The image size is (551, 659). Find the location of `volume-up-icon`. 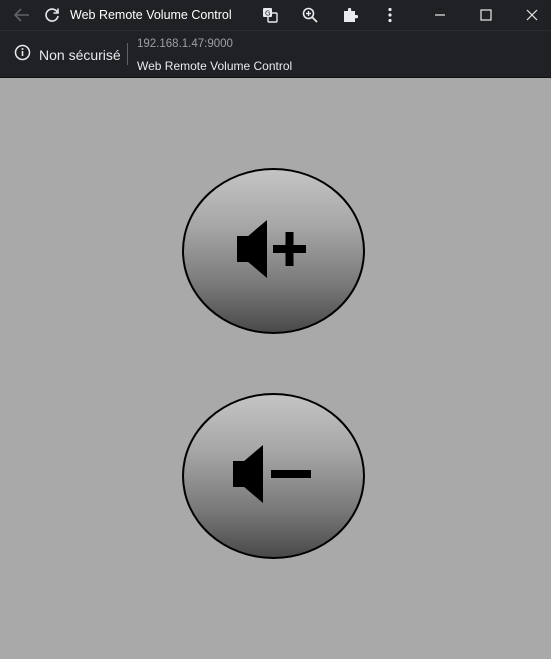

volume-up-icon is located at coordinates (274, 251).